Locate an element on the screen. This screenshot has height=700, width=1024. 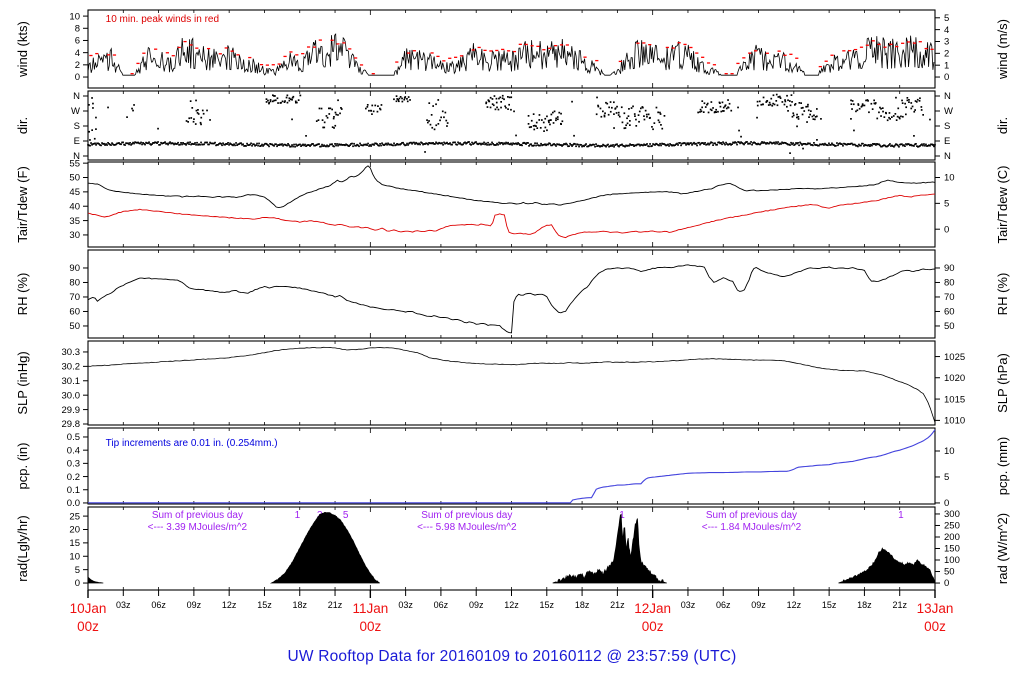
ytick-right-rad: 200 is located at coordinates (952, 537).